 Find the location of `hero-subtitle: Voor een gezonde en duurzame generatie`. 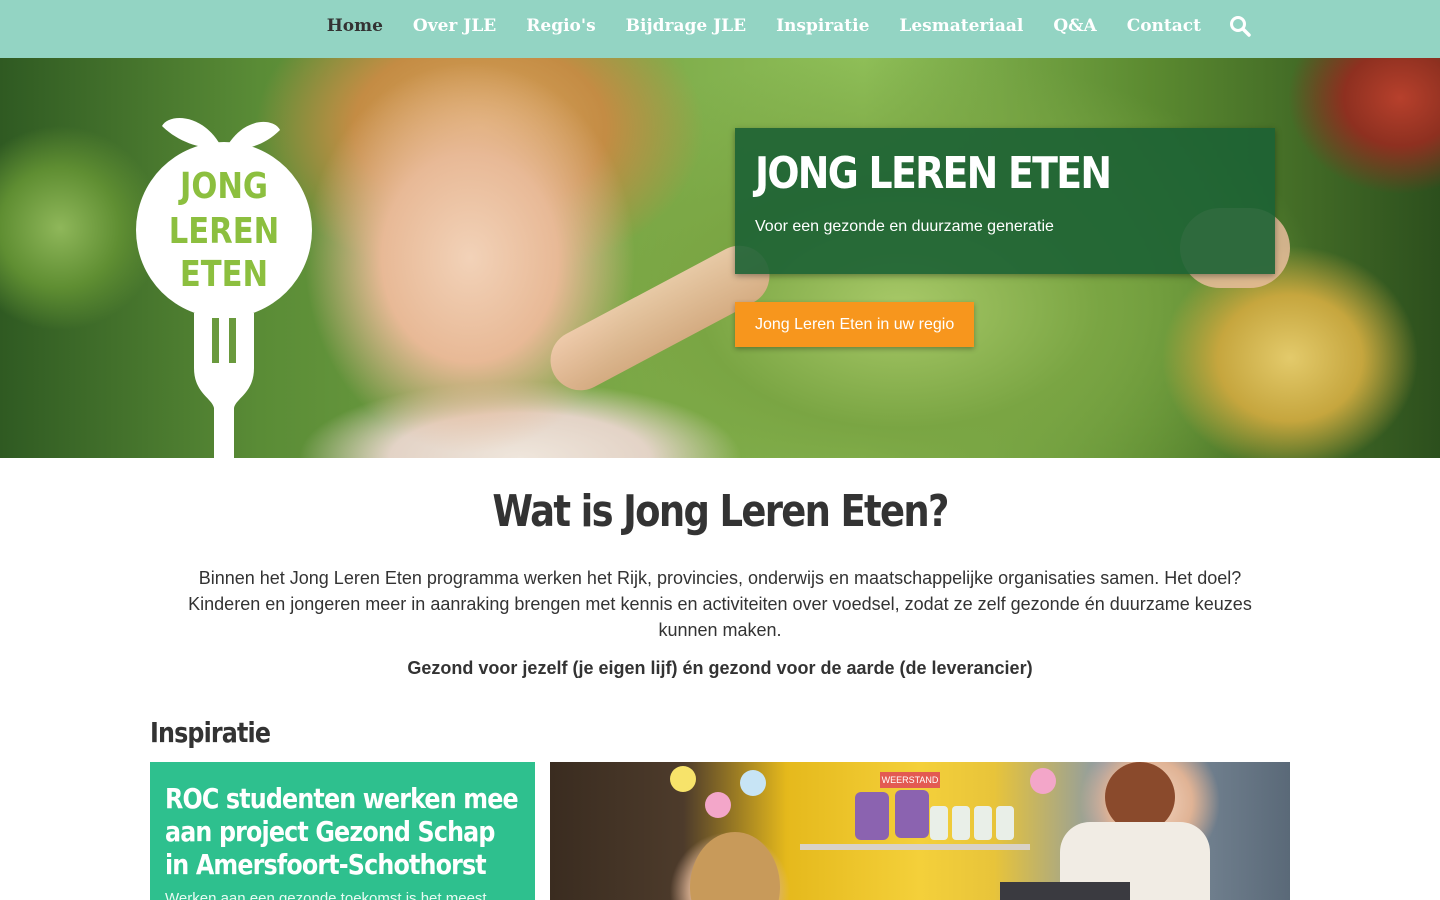

hero-subtitle: Voor een gezonde en duurzame generatie is located at coordinates (904, 226).